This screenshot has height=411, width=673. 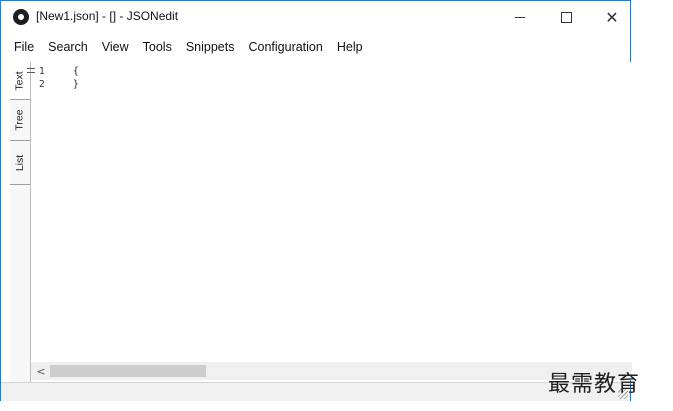 I want to click on tab-list: List, so click(x=20, y=163).